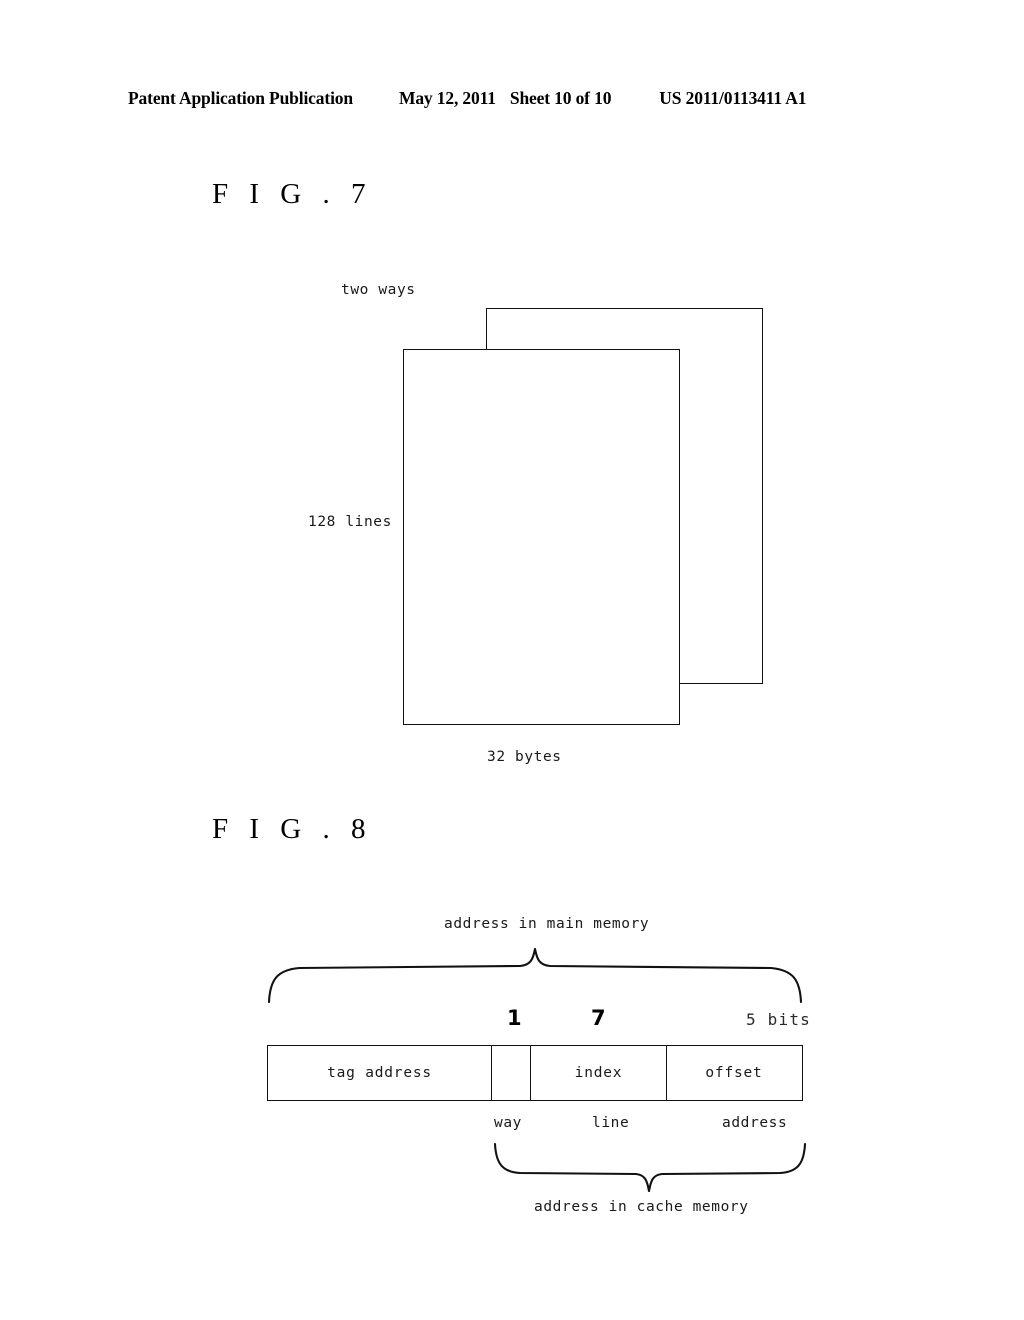 The width and height of the screenshot is (1024, 1320). I want to click on address-field-table: tag address index offset, so click(535, 1073).